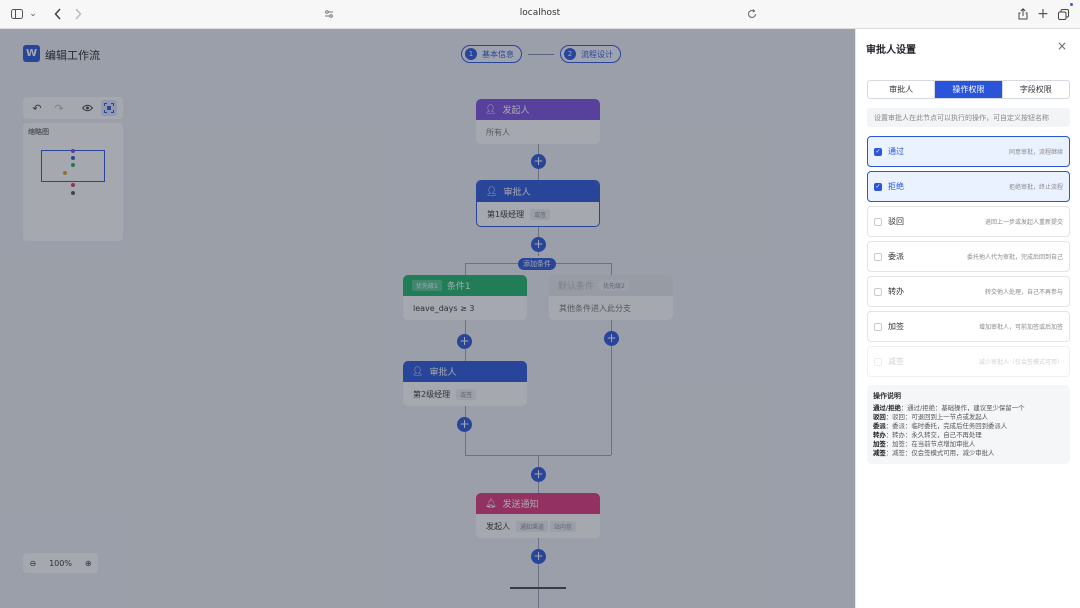 The height and width of the screenshot is (608, 1080). Describe the element at coordinates (538, 121) in the screenshot. I see `start-node: 👤︎ 发起人 所有人` at that location.